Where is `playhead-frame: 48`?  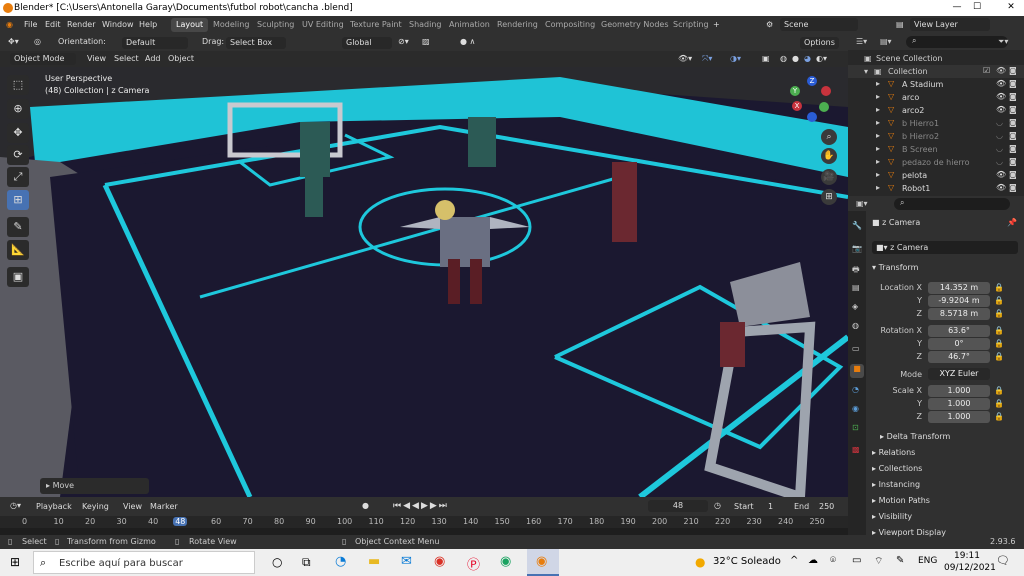 playhead-frame: 48 is located at coordinates (180, 521).